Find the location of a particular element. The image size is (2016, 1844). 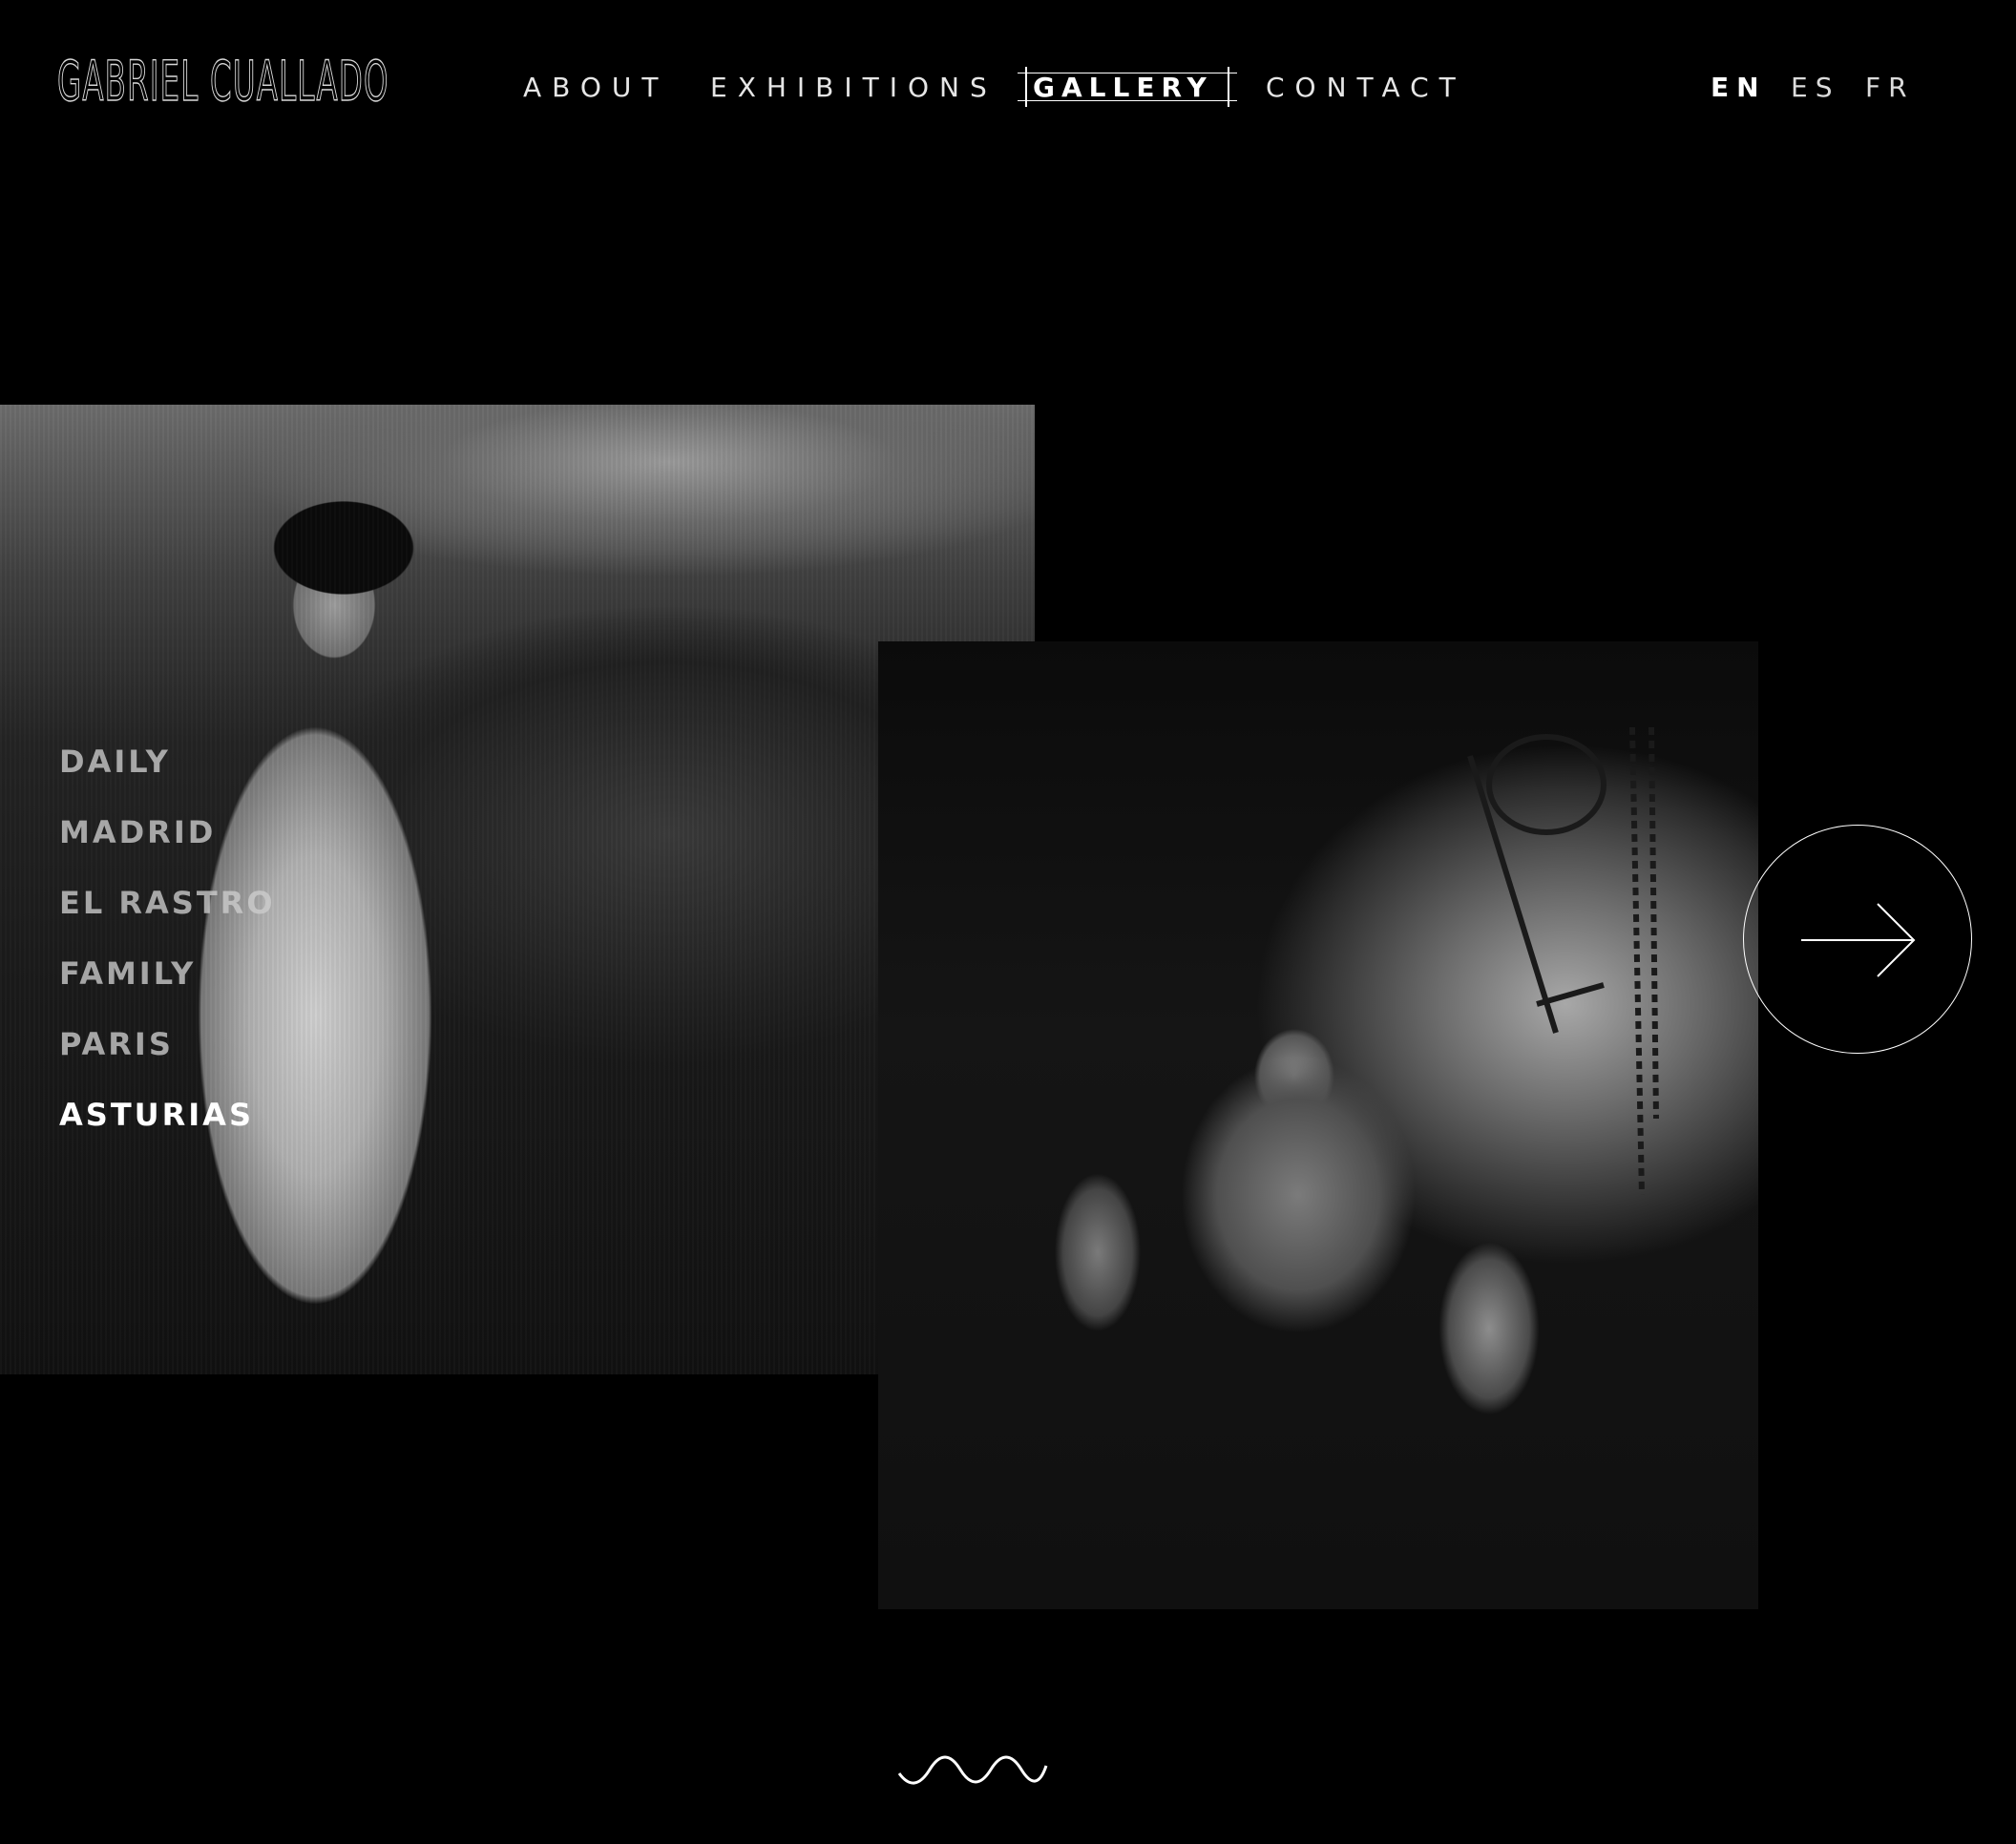

category-paris: PARIS is located at coordinates (167, 1052).